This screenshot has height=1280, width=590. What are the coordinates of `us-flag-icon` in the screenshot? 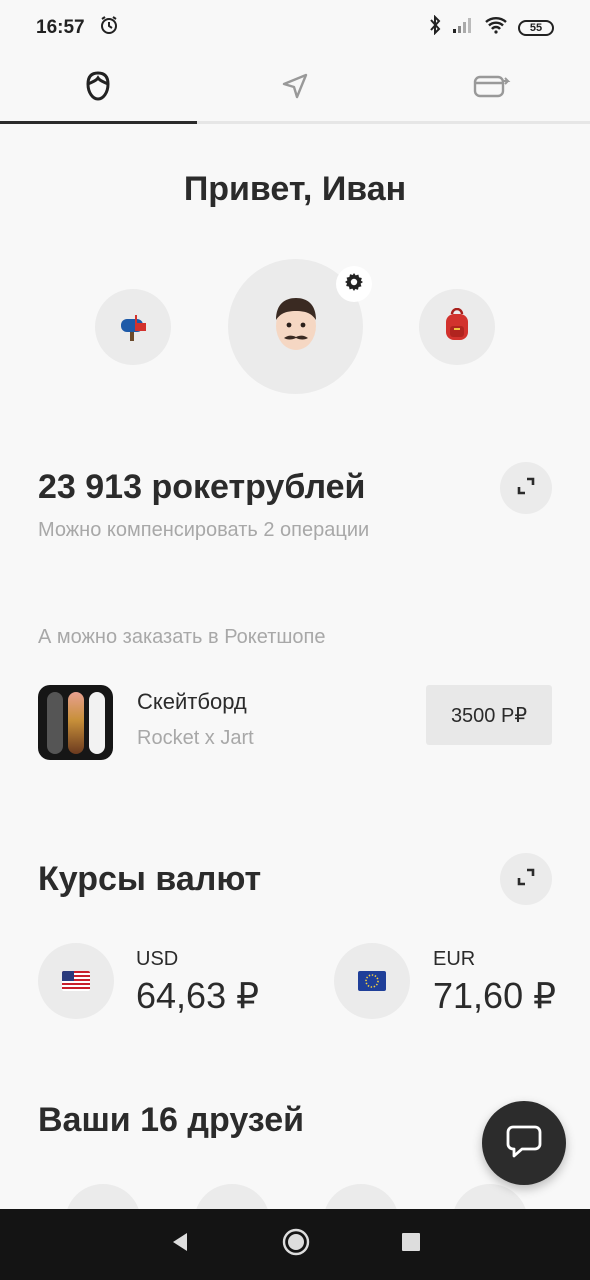 It's located at (76, 981).